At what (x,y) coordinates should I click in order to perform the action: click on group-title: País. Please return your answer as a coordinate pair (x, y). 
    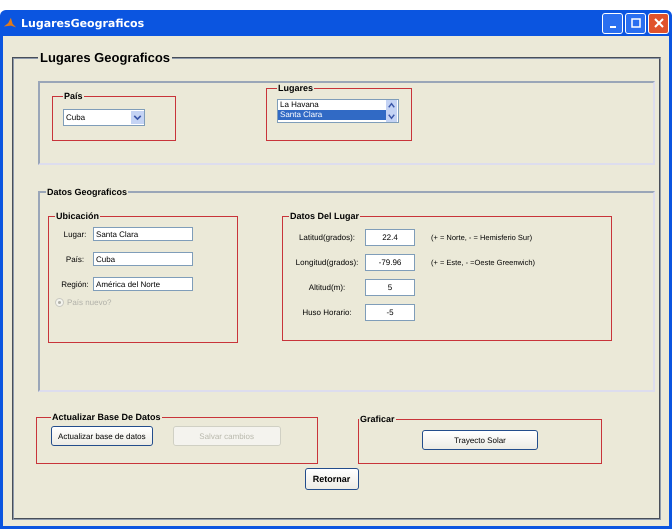
    Looking at the image, I should click on (73, 96).